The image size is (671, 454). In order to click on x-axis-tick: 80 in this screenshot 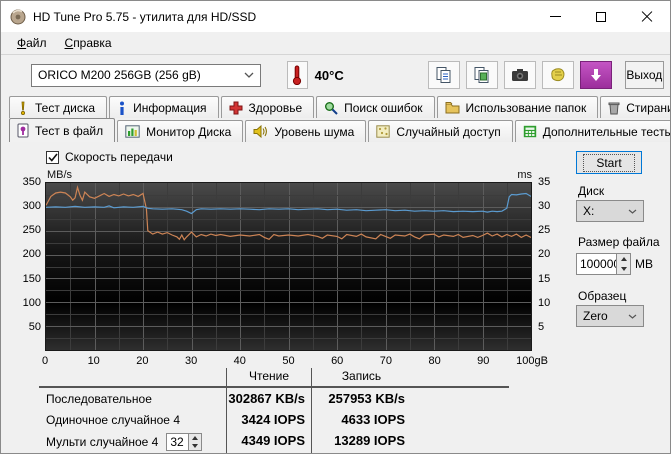, I will do `click(434, 361)`.